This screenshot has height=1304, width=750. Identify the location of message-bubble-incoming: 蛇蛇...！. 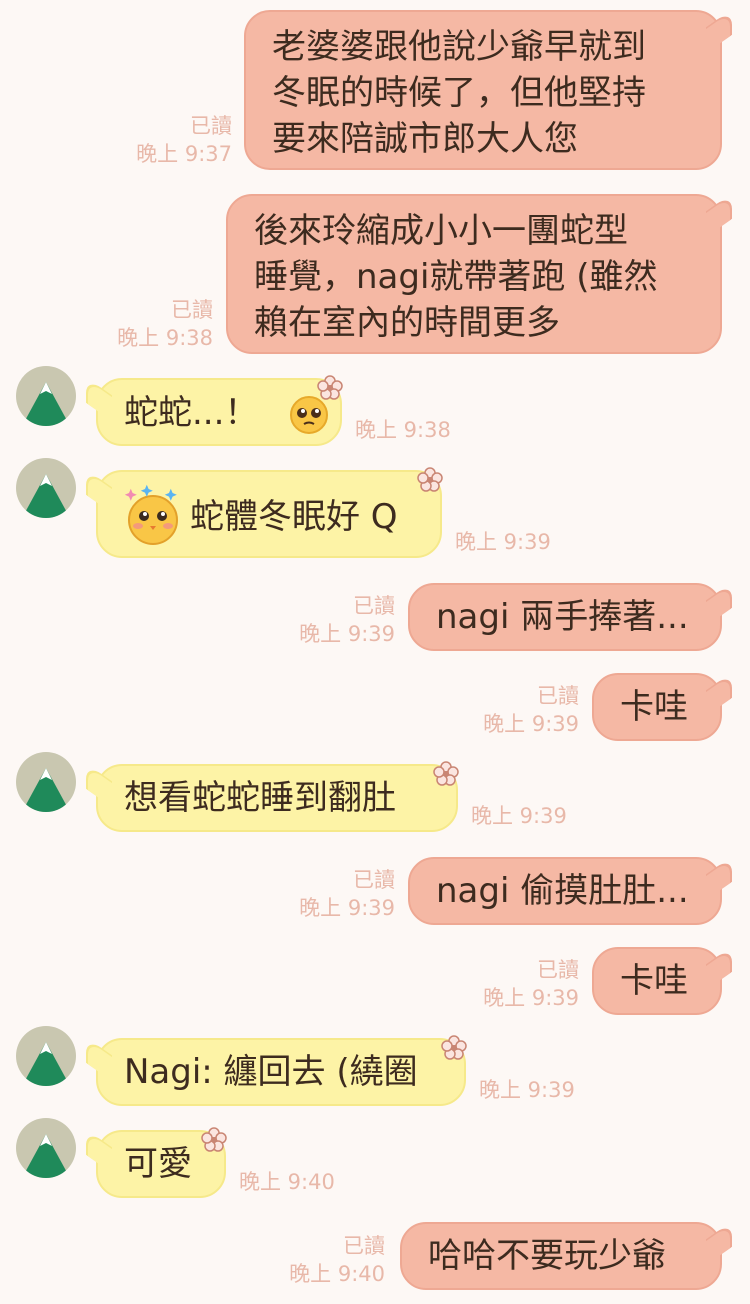
(219, 412).